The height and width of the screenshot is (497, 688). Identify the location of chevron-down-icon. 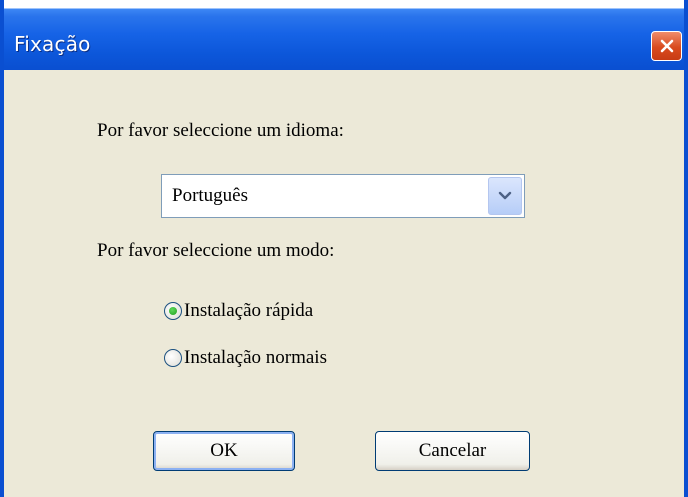
(505, 195).